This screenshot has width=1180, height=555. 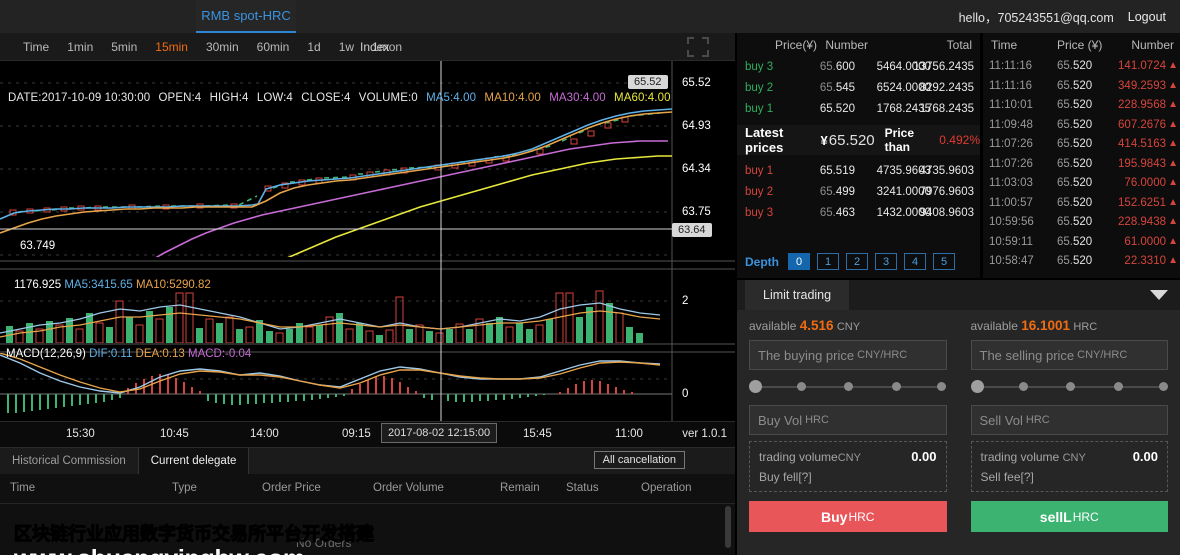 What do you see at coordinates (797, 295) in the screenshot?
I see `tab-limit-trading: Limit trading` at bounding box center [797, 295].